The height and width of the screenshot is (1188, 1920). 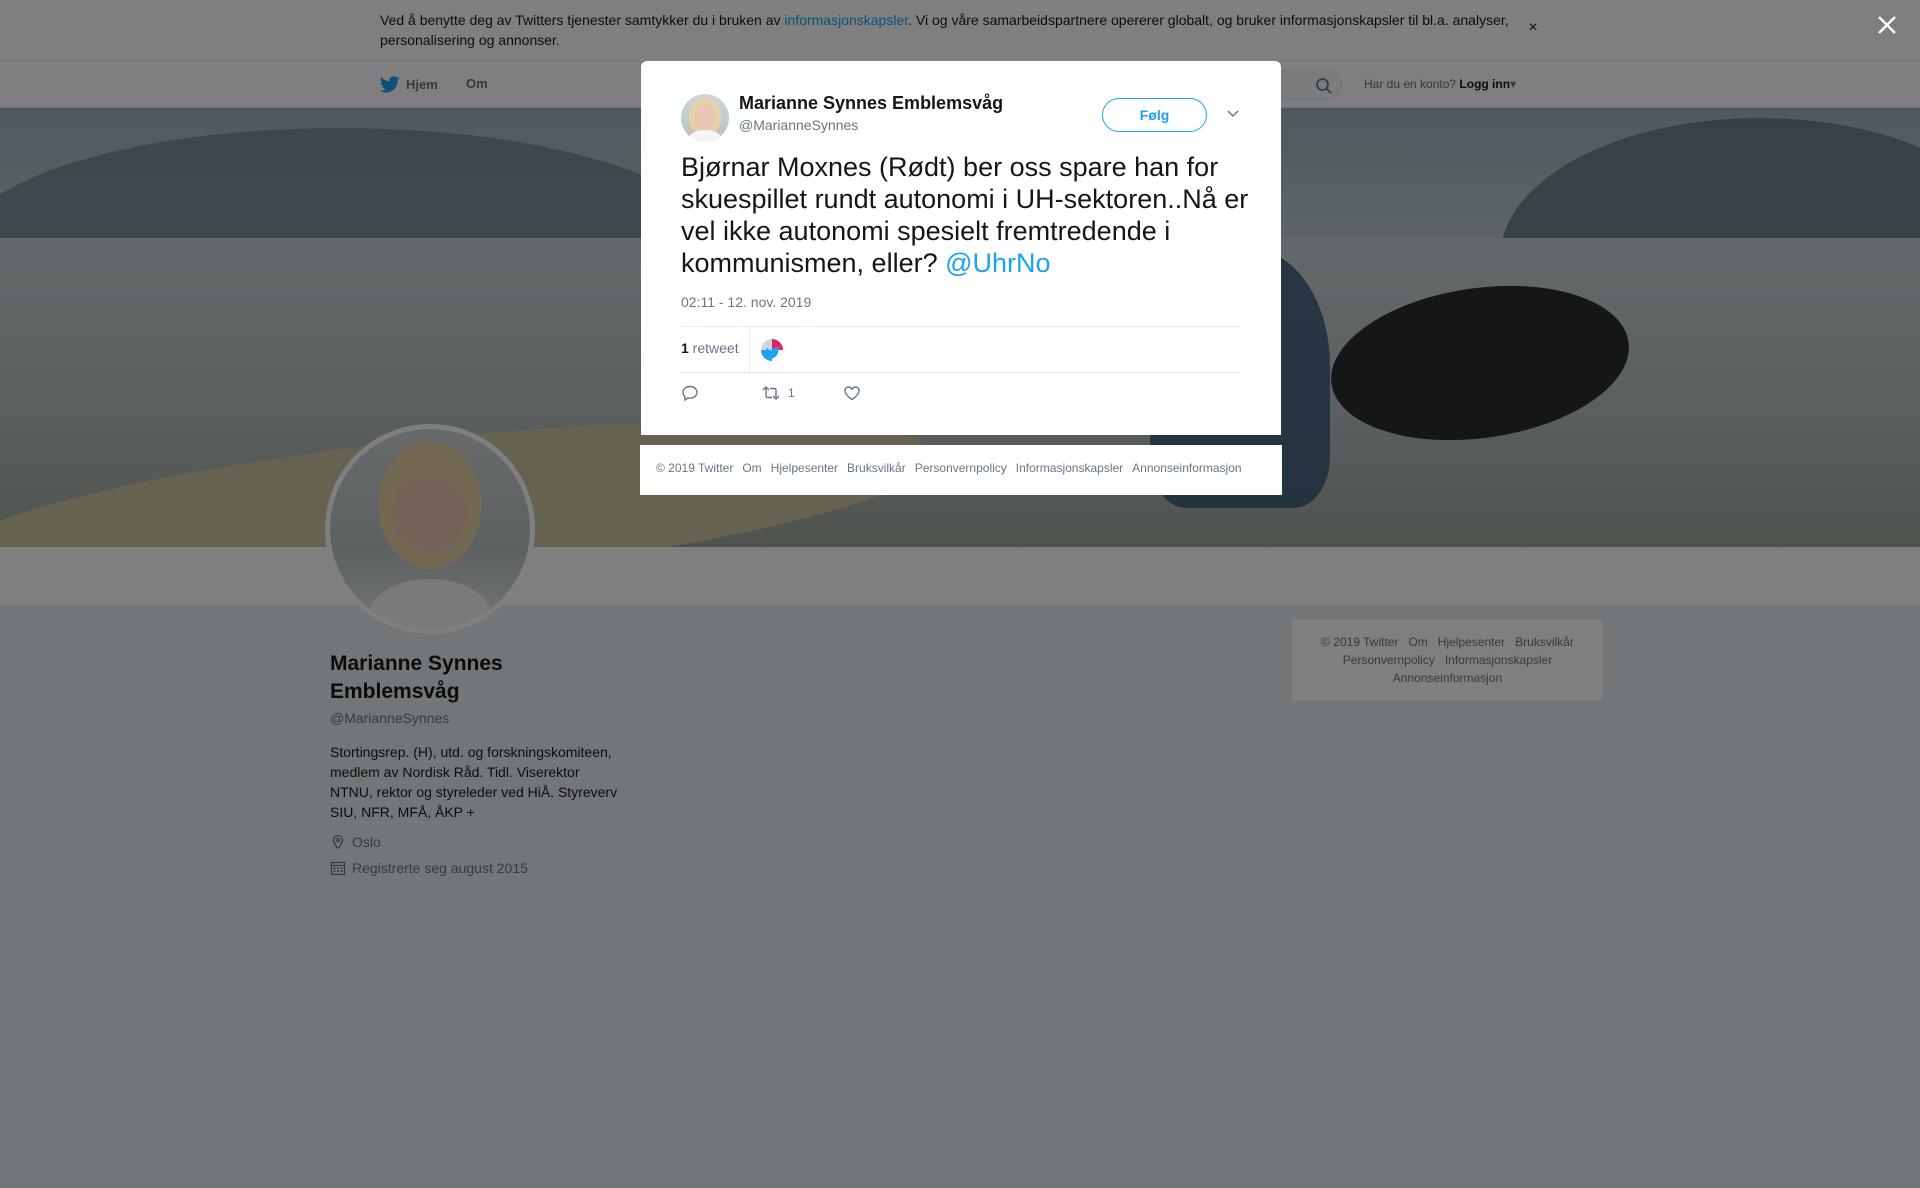 I want to click on retweet-stat-count: 1, so click(x=685, y=348).